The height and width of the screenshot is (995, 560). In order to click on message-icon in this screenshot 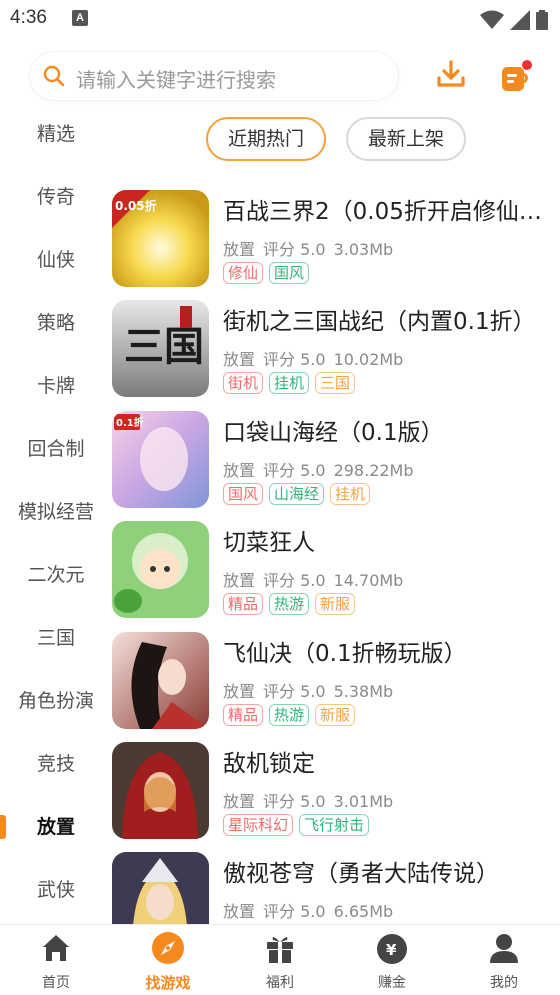, I will do `click(516, 76)`.